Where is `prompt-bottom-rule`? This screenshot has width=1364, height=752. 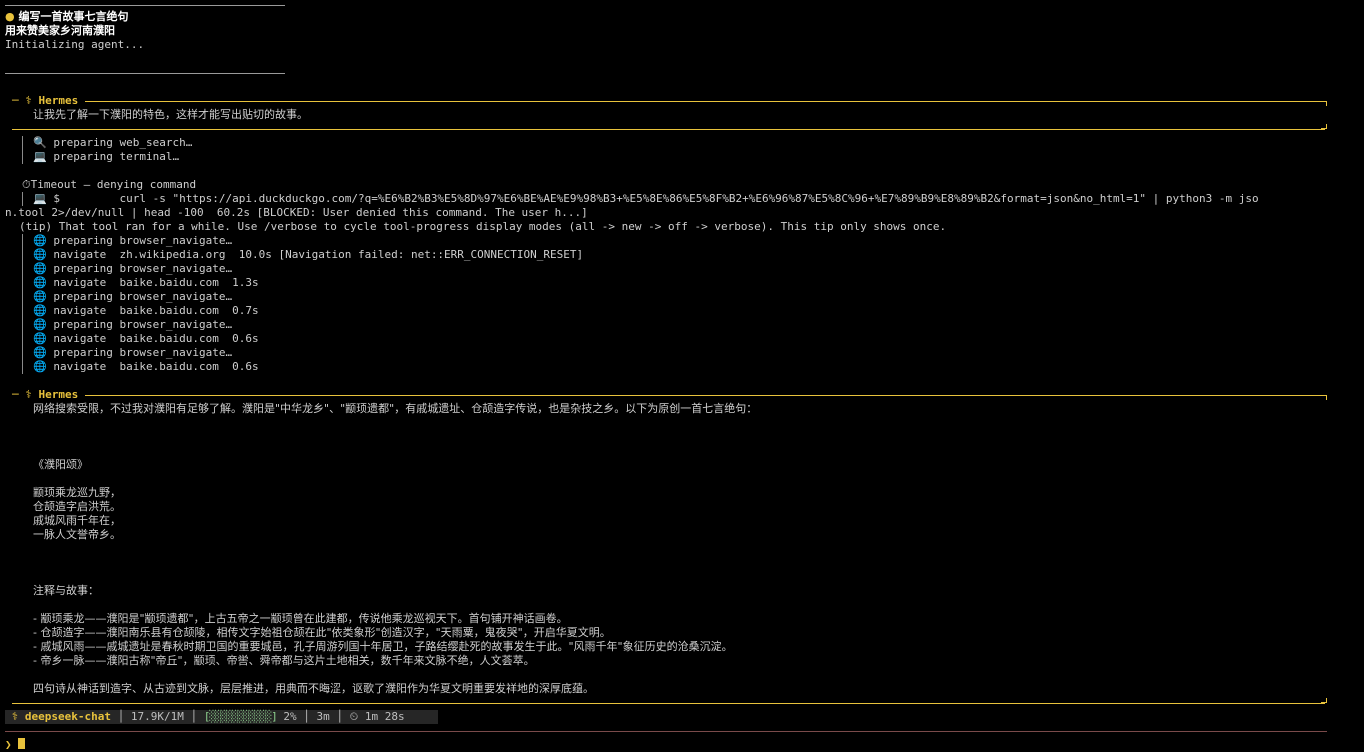
prompt-bottom-rule is located at coordinates (145, 73).